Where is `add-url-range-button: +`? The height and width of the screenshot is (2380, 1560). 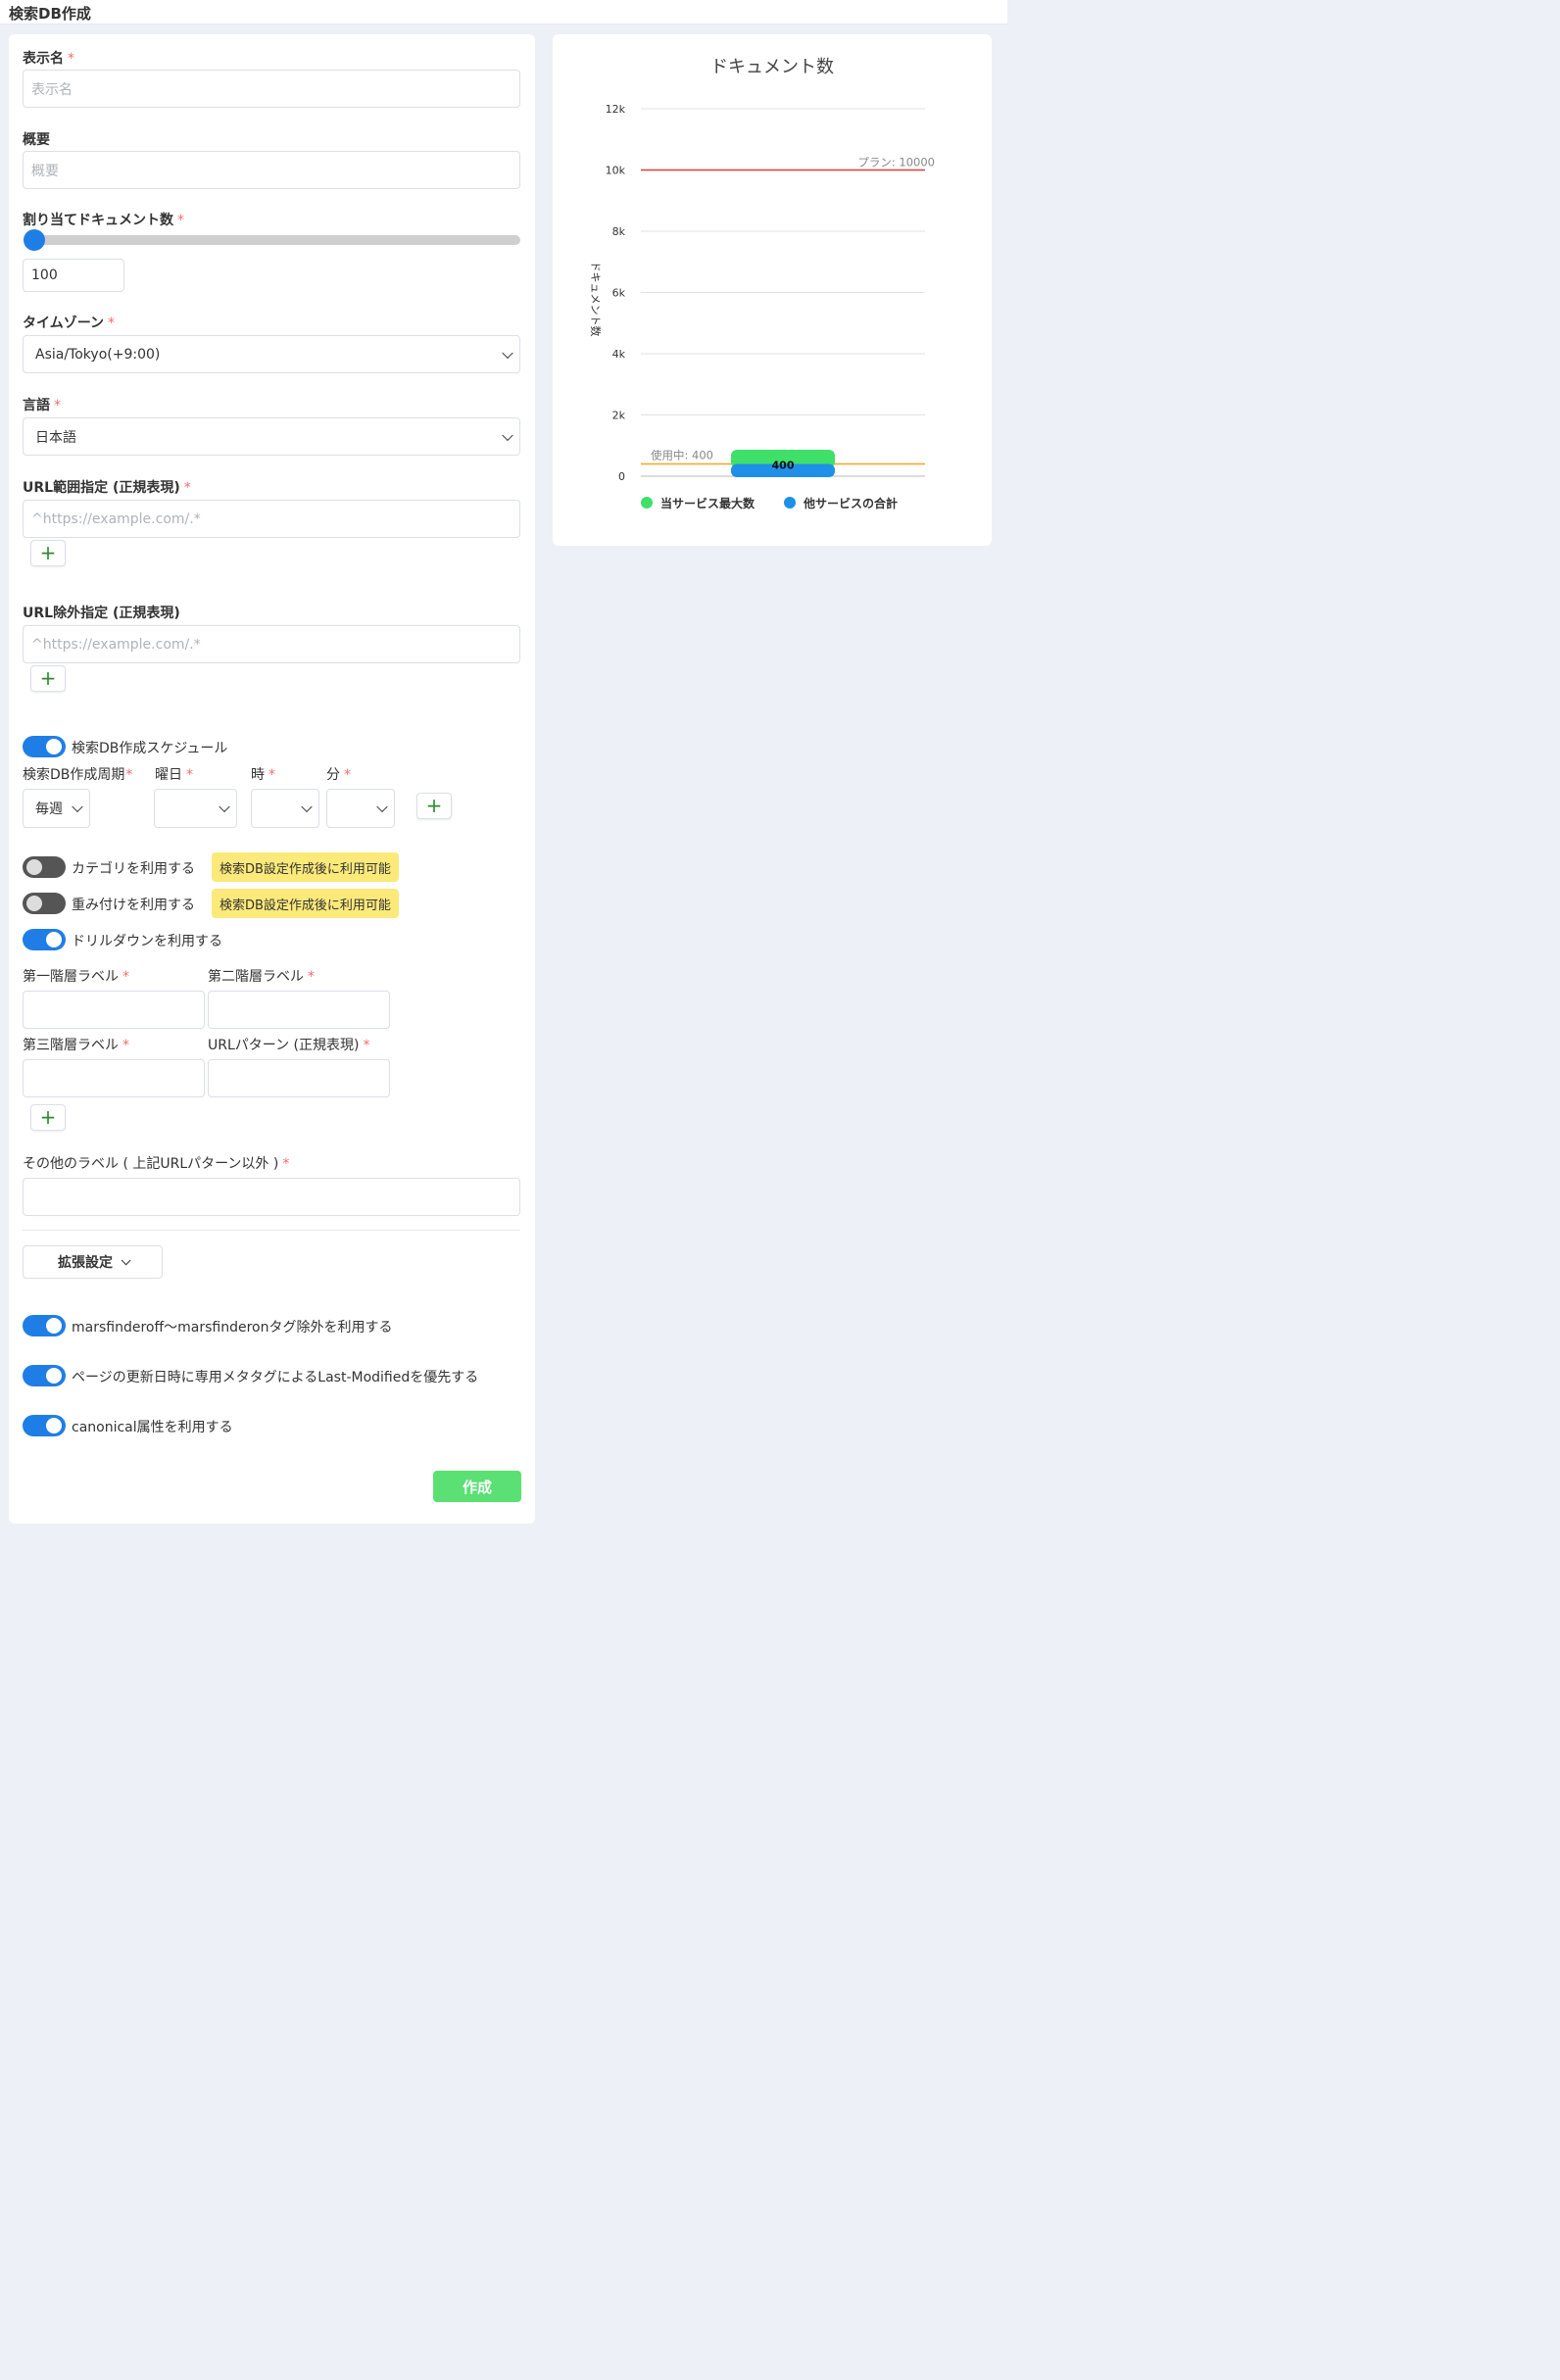
add-url-range-button: + is located at coordinates (48, 553).